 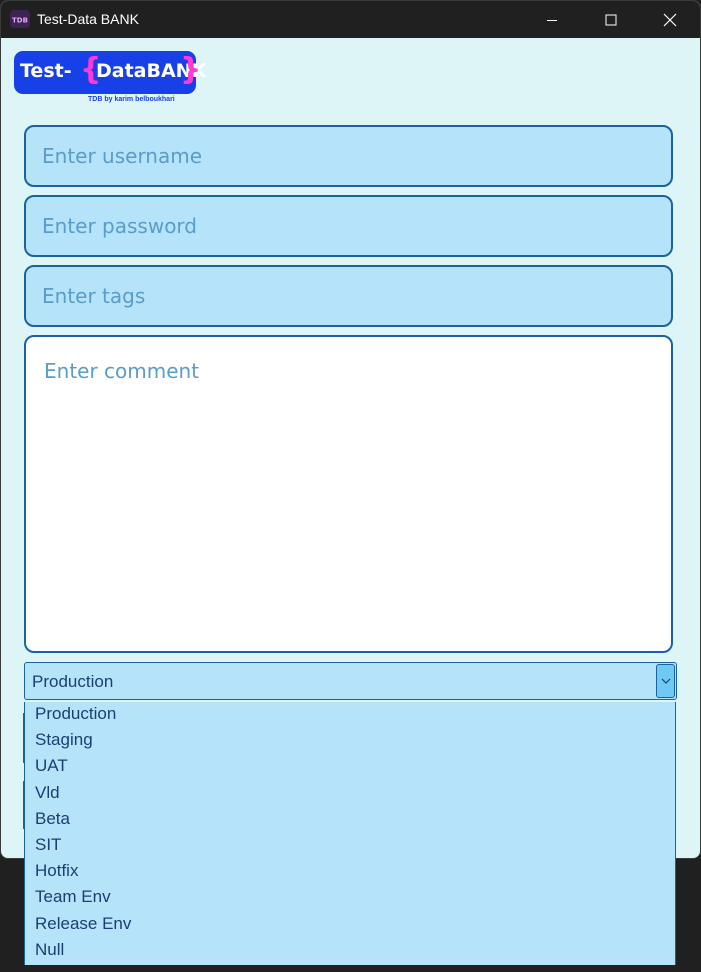 What do you see at coordinates (350, 794) in the screenshot?
I see `environment-option: Vld` at bounding box center [350, 794].